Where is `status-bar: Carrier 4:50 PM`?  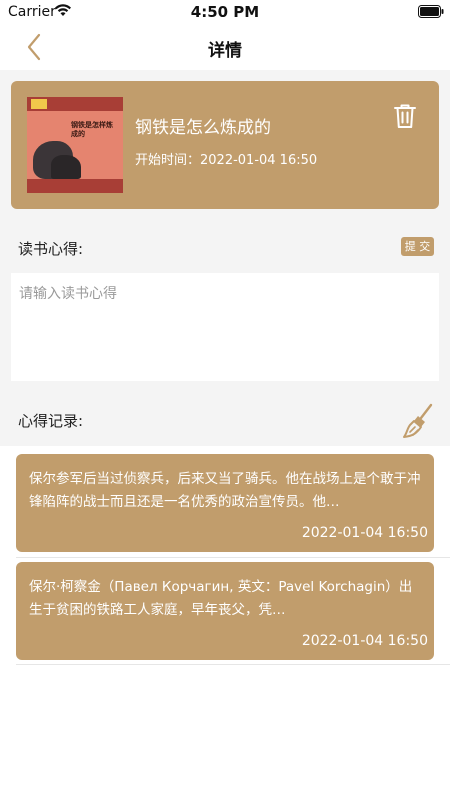
status-bar: Carrier 4:50 PM is located at coordinates (225, 12).